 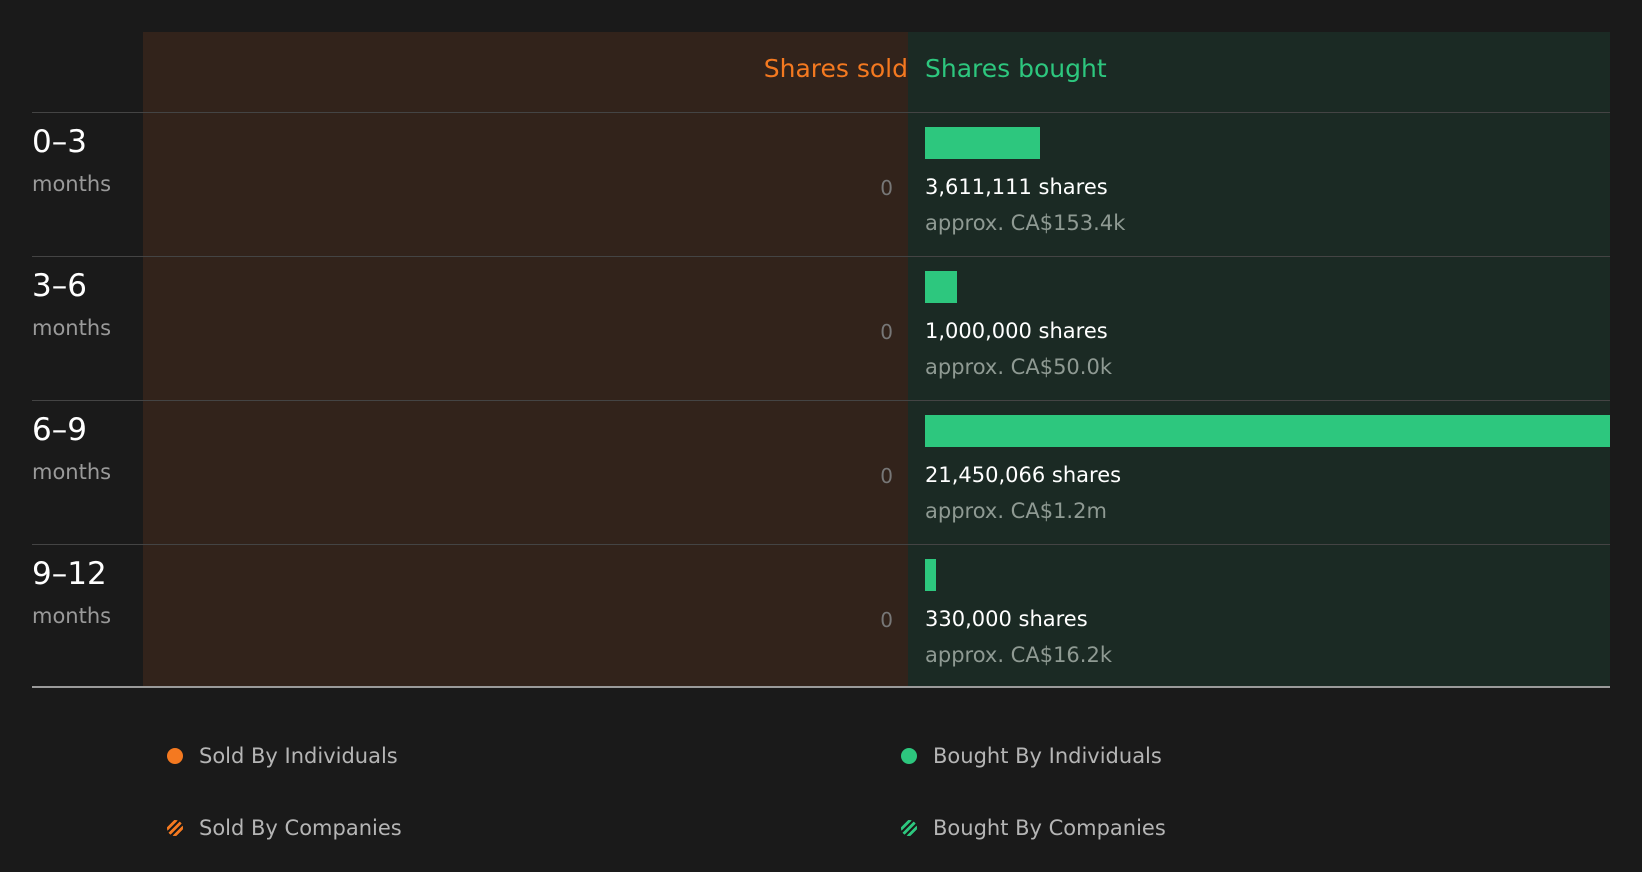 What do you see at coordinates (300, 828) in the screenshot?
I see `legend-label: Sold By Companies` at bounding box center [300, 828].